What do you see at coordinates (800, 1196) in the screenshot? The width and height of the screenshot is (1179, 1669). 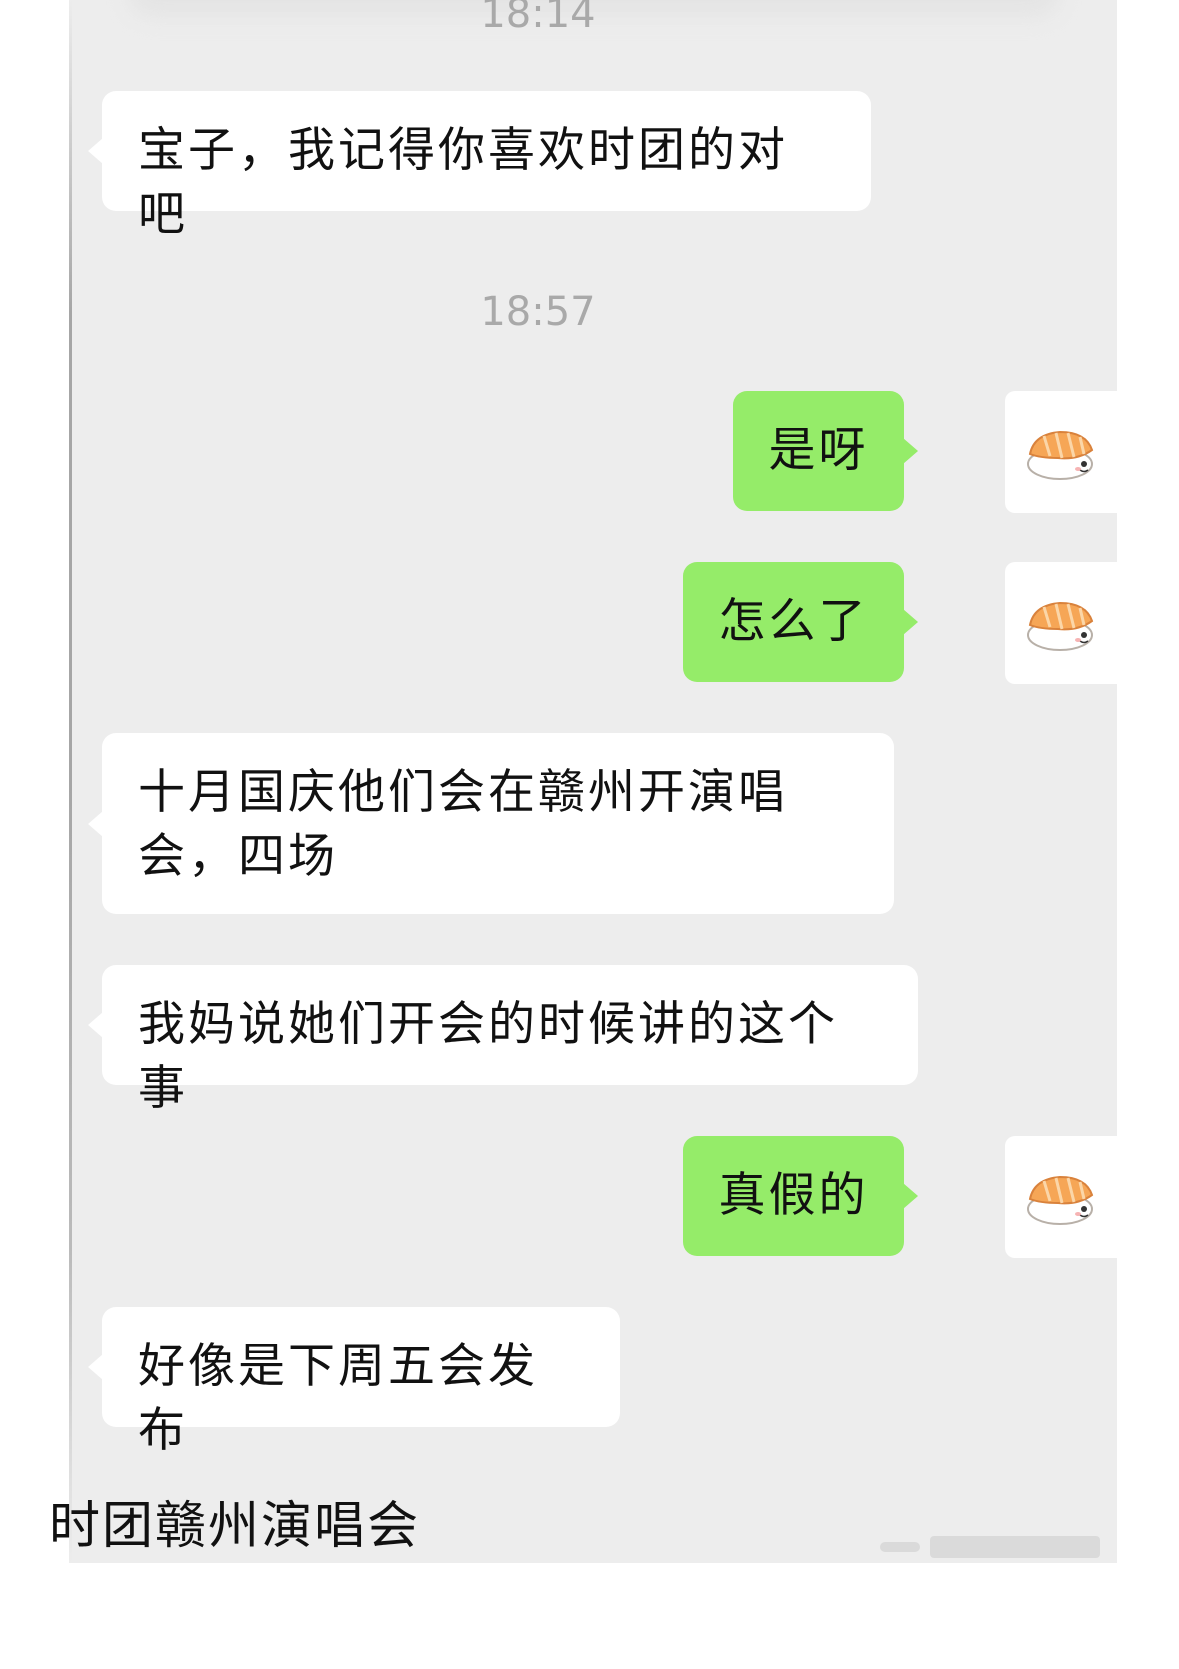 I see `message-outgoing-3: 真假的` at bounding box center [800, 1196].